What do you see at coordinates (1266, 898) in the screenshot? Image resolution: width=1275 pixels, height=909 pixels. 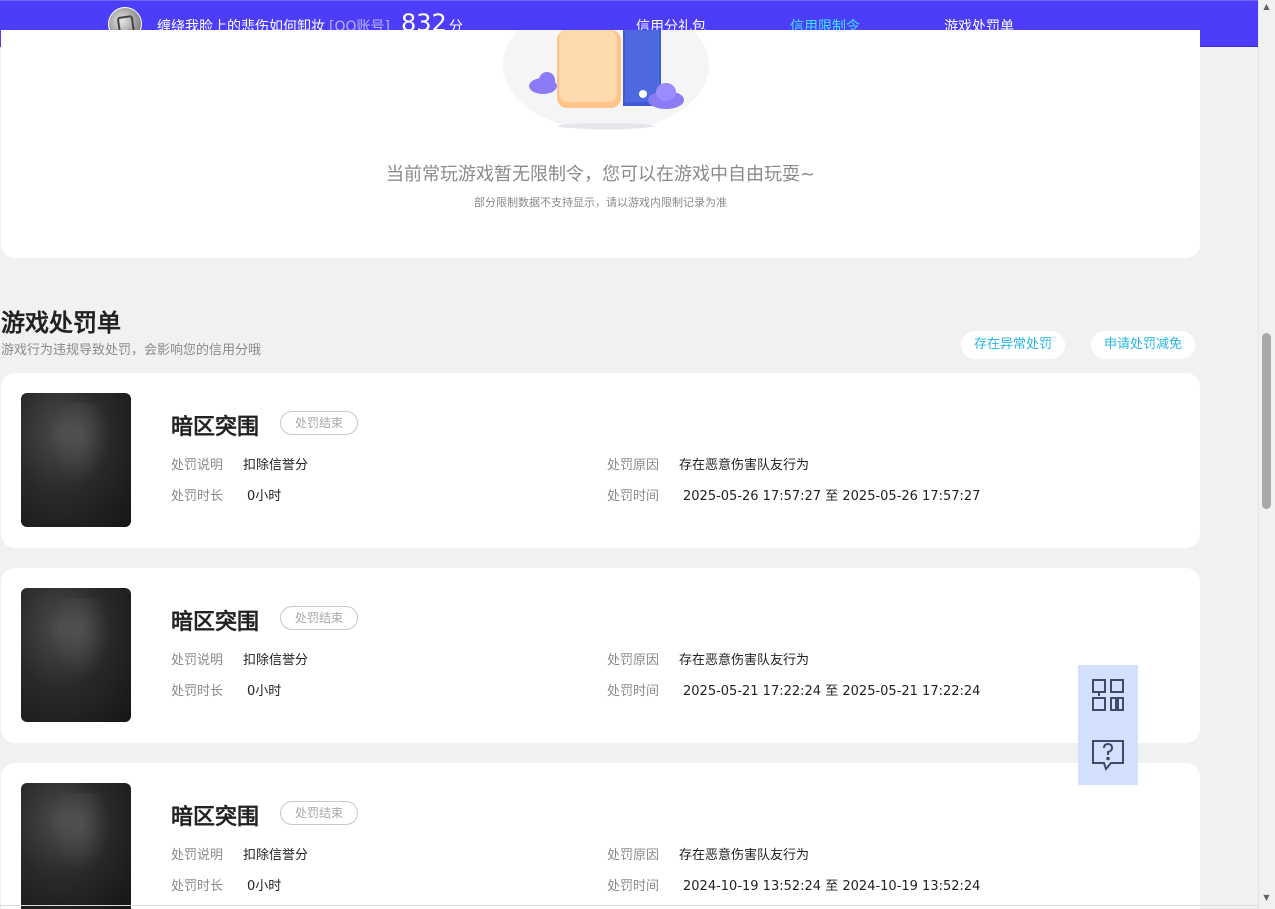 I see `scroll-down-icon: ▼` at bounding box center [1266, 898].